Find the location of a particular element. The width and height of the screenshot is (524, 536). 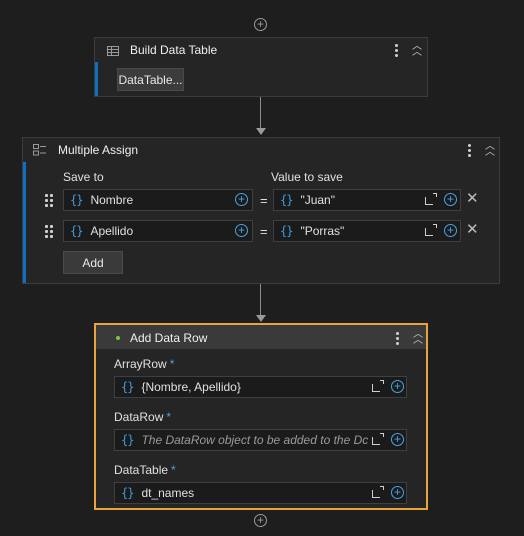

arrayrow-value: {Nombre, Apellido} is located at coordinates (191, 387).